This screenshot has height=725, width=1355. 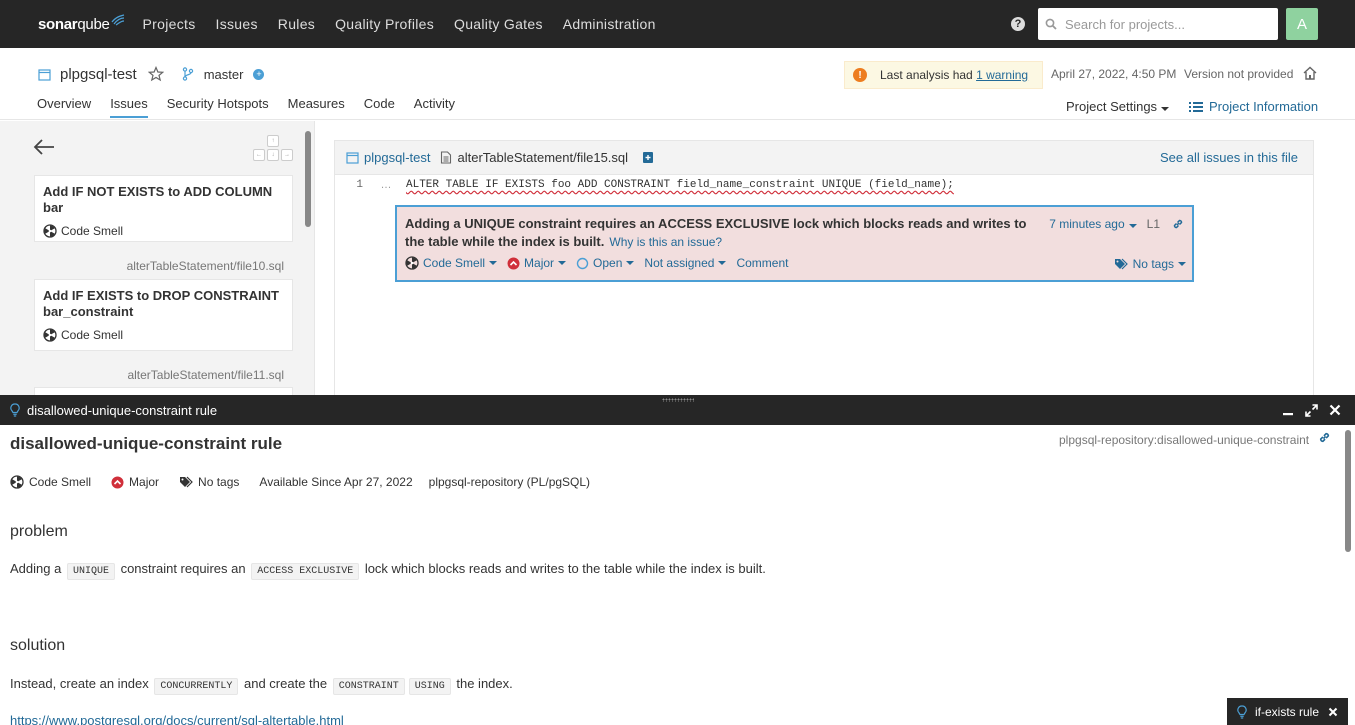 I want to click on open-status-icon, so click(x=582, y=263).